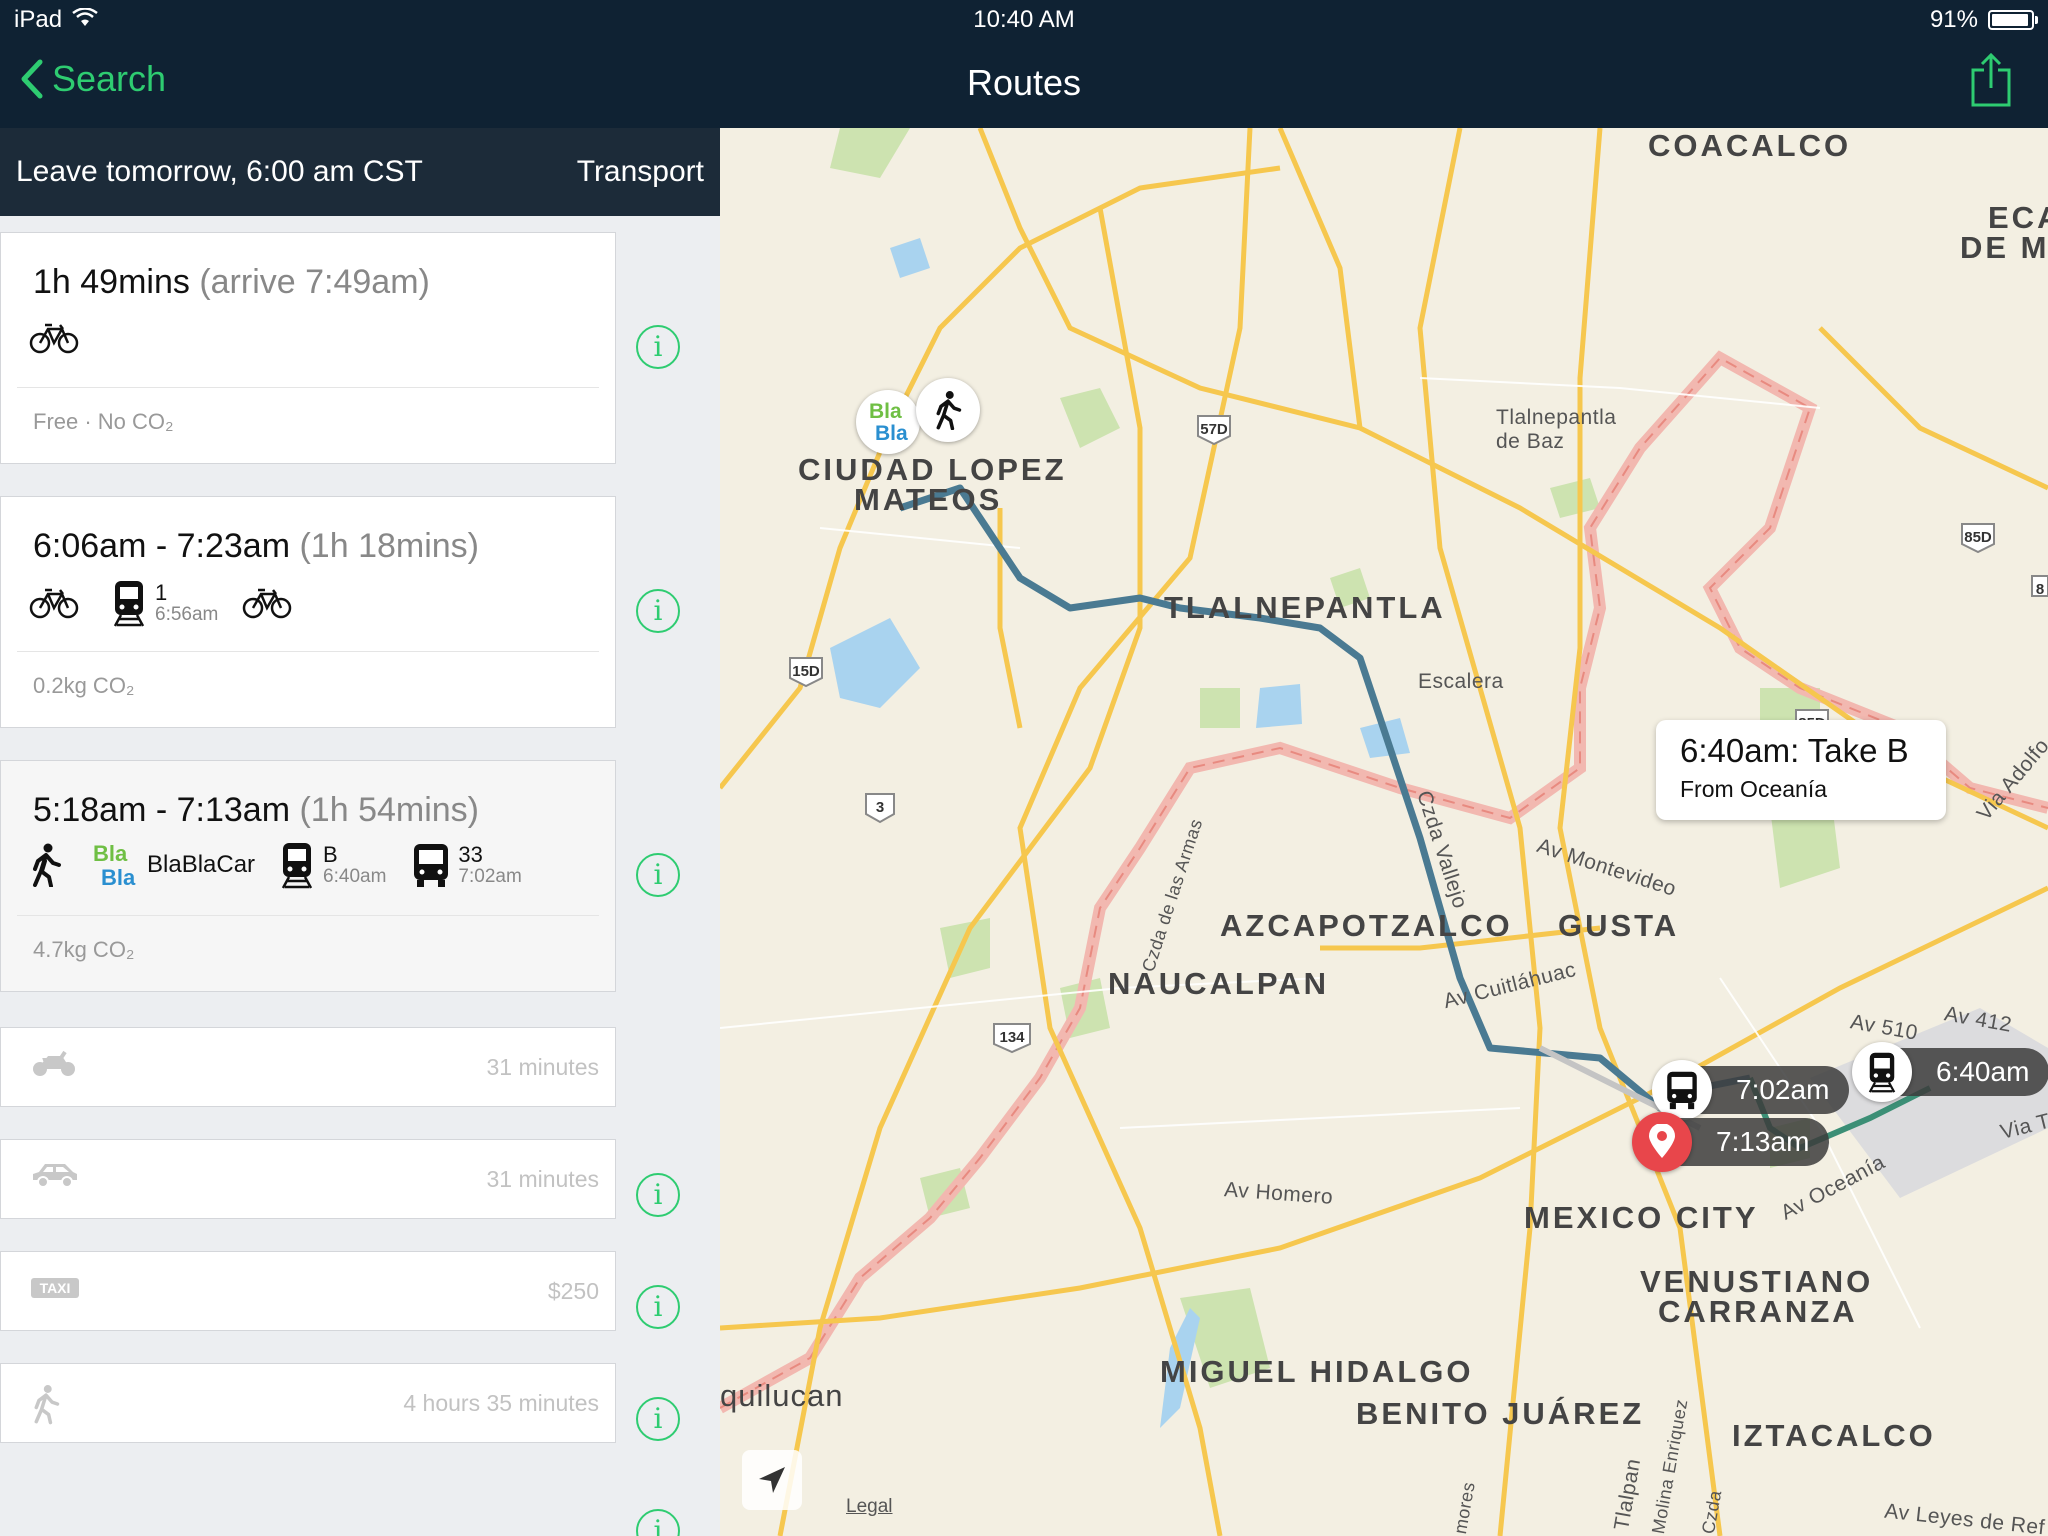 The image size is (2048, 1536). What do you see at coordinates (1978, 538) in the screenshot?
I see `highway-shield-85D: 85D` at bounding box center [1978, 538].